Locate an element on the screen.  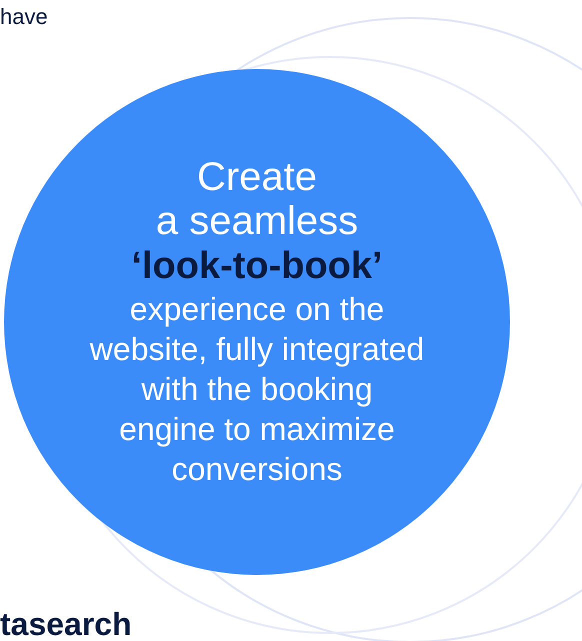
body-line: experience on the is located at coordinates (257, 309).